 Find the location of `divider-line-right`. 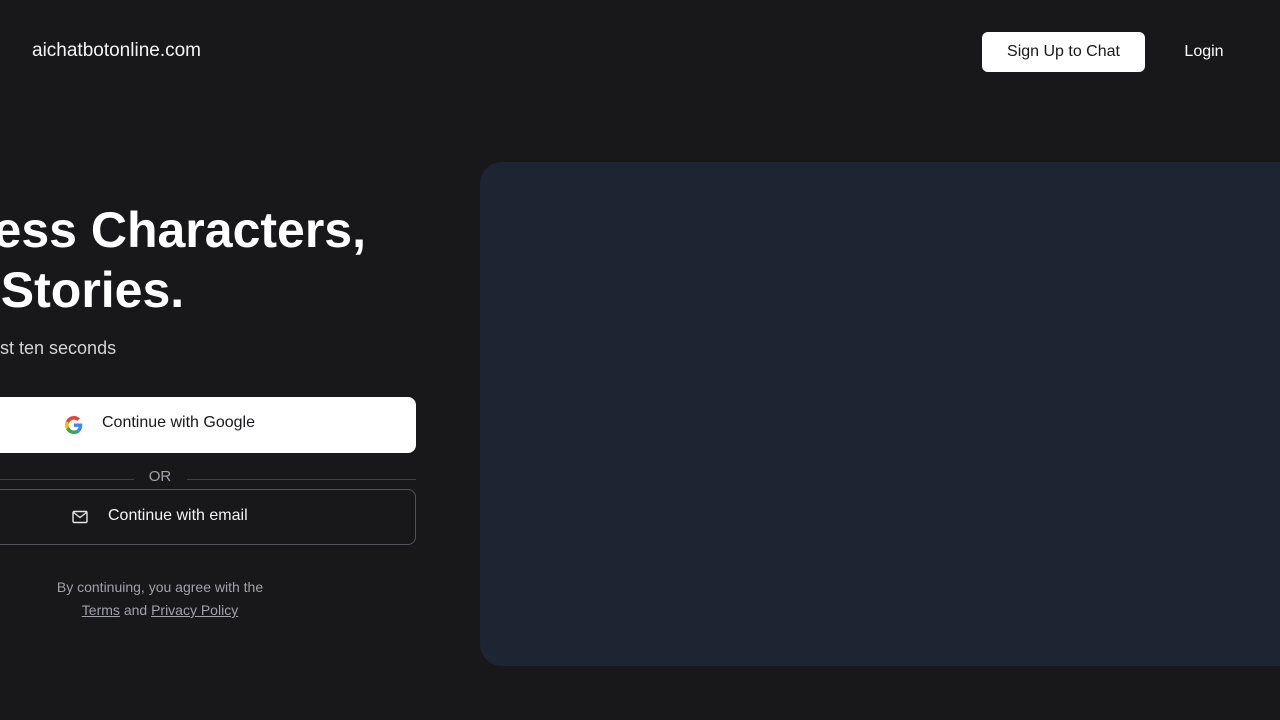

divider-line-right is located at coordinates (301, 479).